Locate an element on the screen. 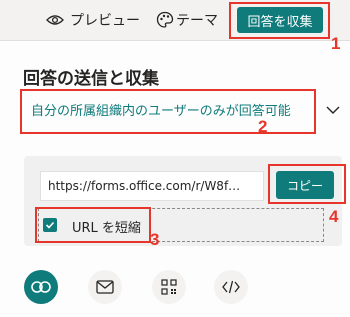 The image size is (350, 317). theme-label: テーマ is located at coordinates (197, 21).